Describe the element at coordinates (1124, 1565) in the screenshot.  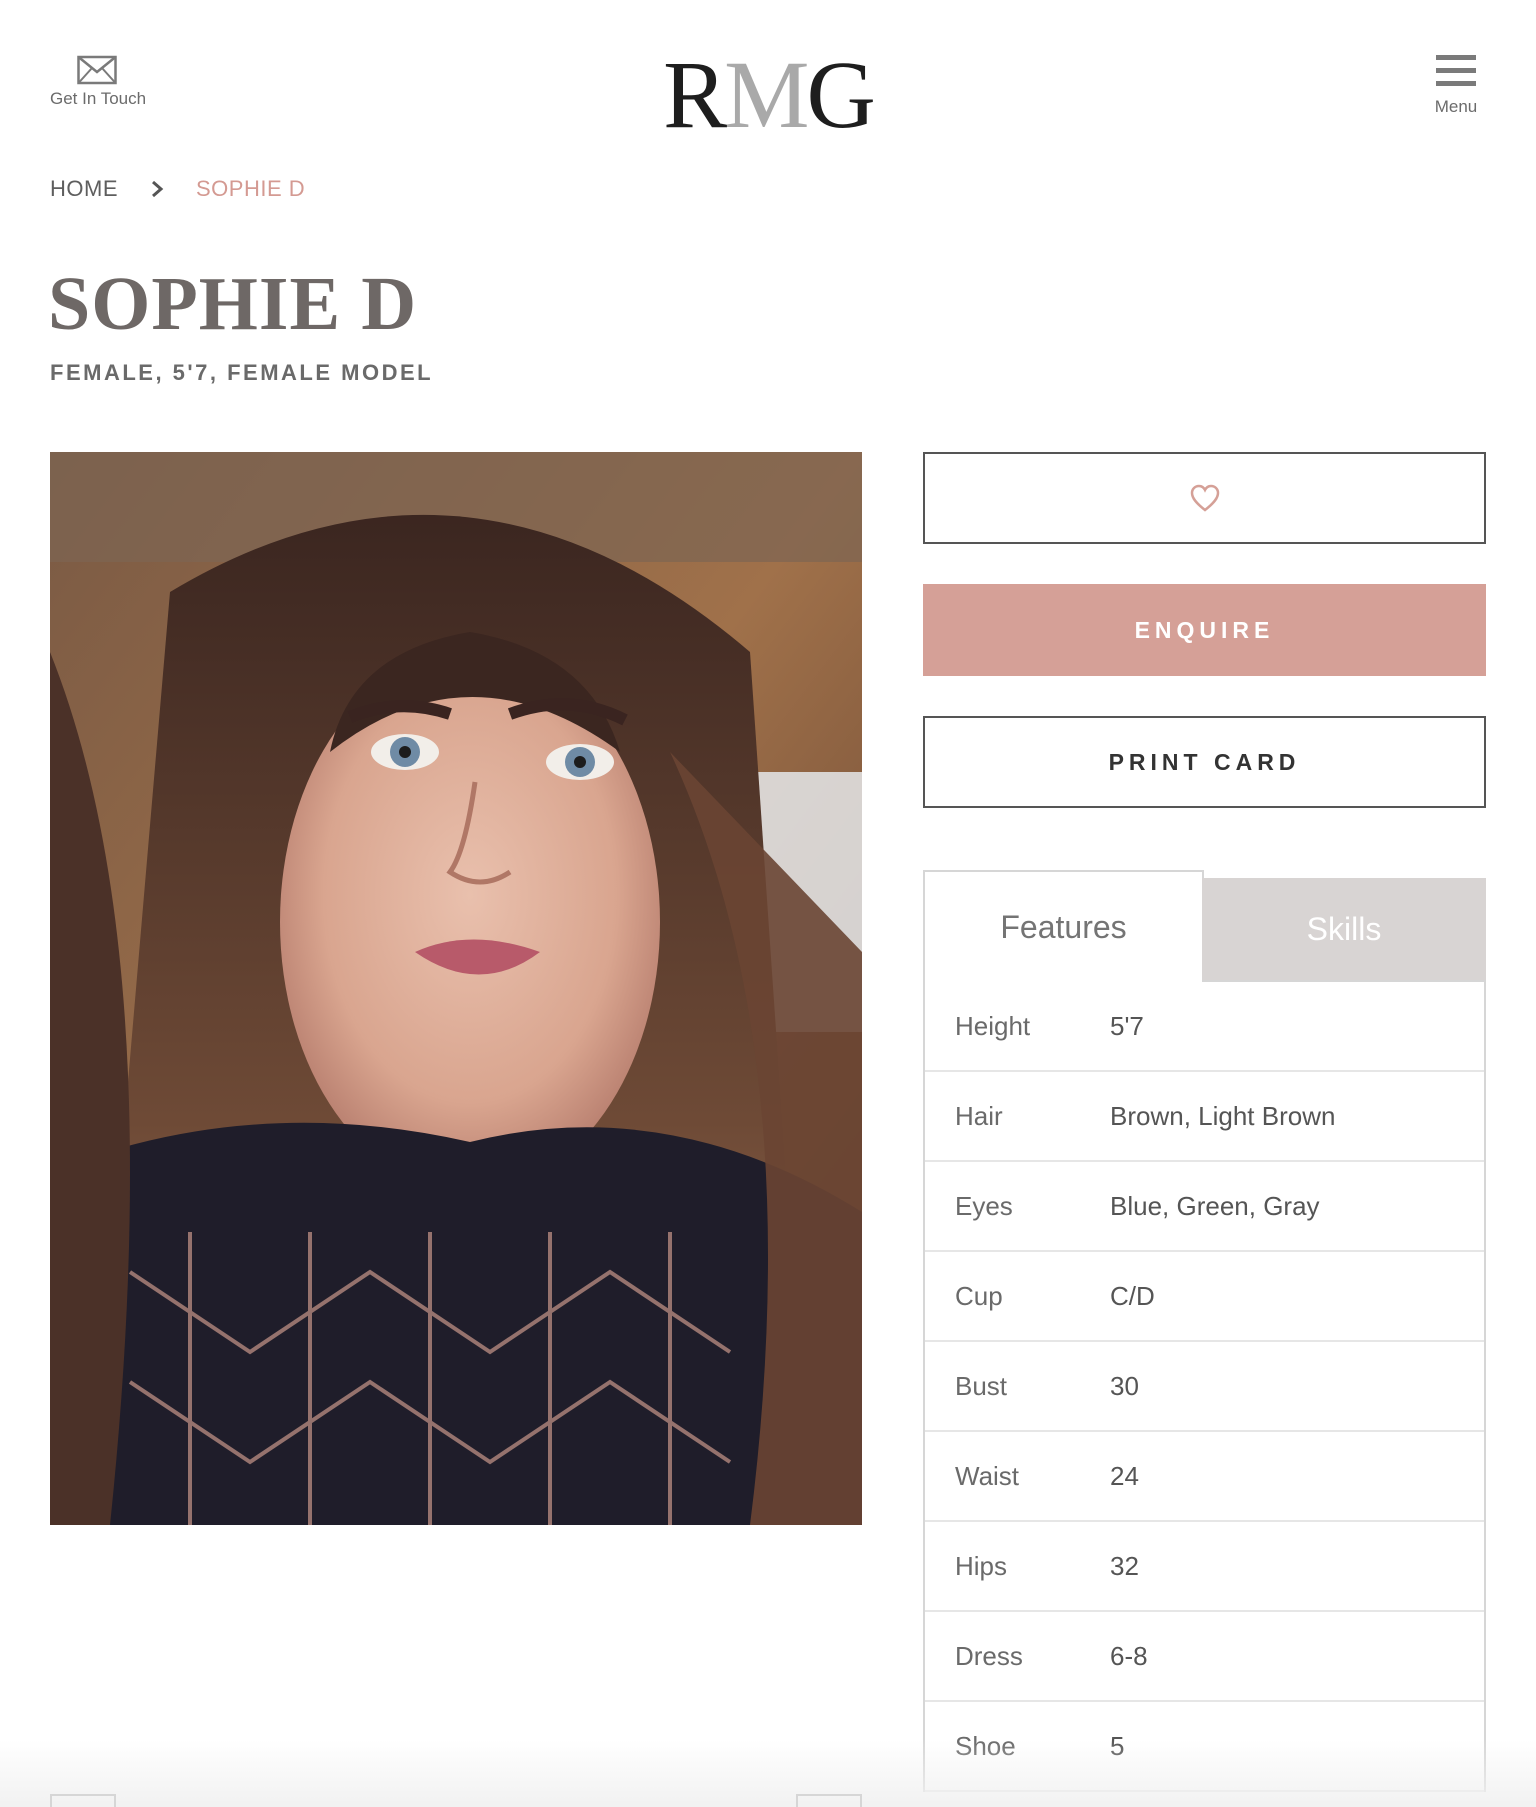
I see `feature-value: 32` at that location.